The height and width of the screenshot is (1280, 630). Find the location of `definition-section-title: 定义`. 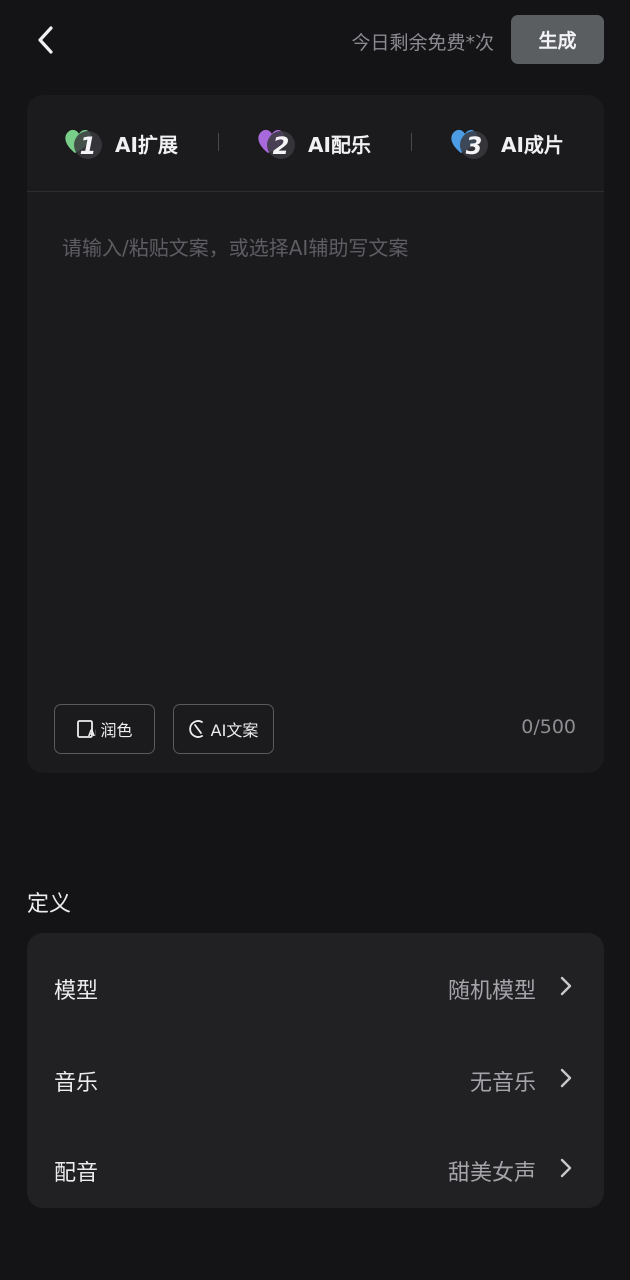

definition-section-title: 定义 is located at coordinates (49, 904).